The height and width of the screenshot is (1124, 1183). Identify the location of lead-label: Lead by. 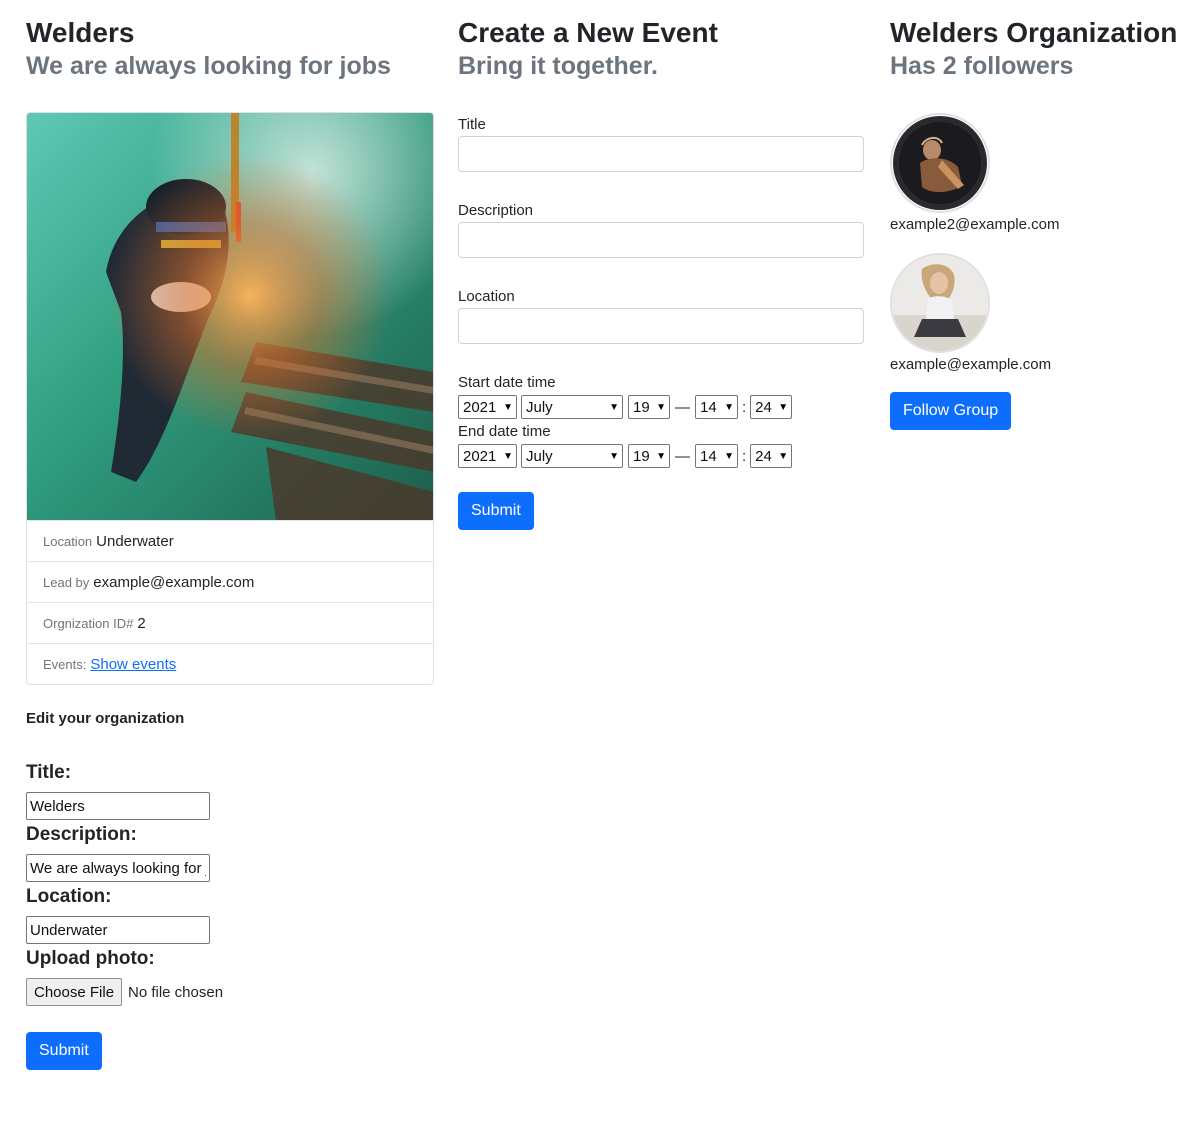
(66, 582).